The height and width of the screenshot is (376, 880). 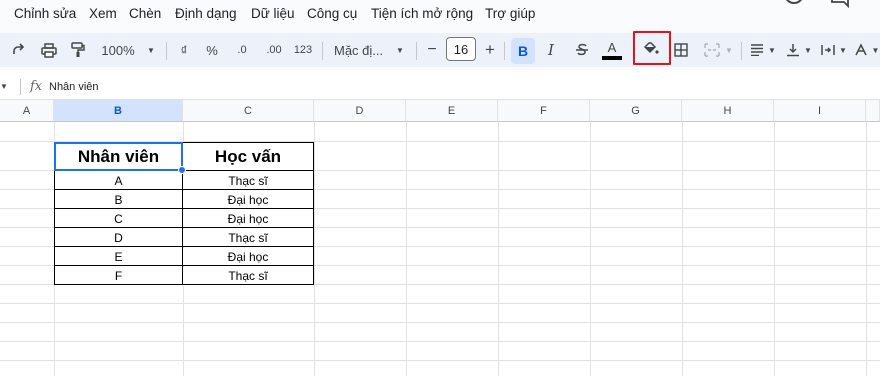 I want to click on menu-format: Định dạng, so click(x=206, y=13).